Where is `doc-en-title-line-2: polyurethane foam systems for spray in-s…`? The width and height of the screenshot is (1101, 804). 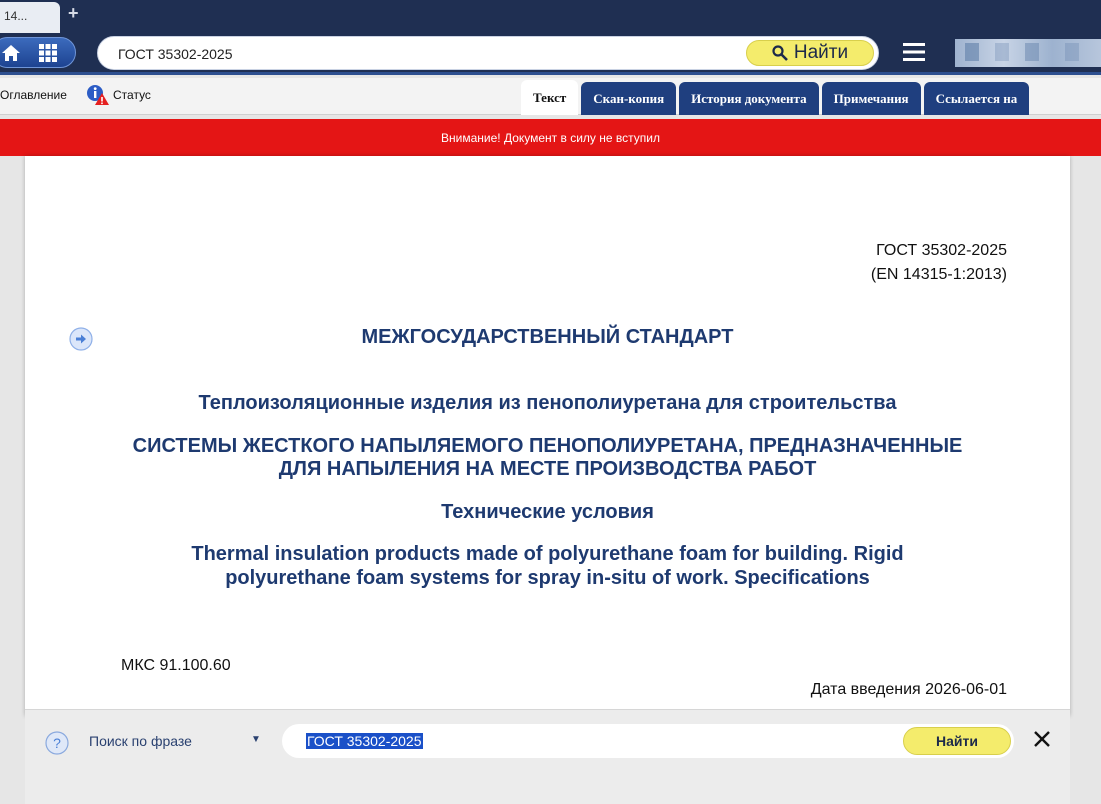
doc-en-title-line-2: polyurethane foam systems for spray in-s… is located at coordinates (547, 578).